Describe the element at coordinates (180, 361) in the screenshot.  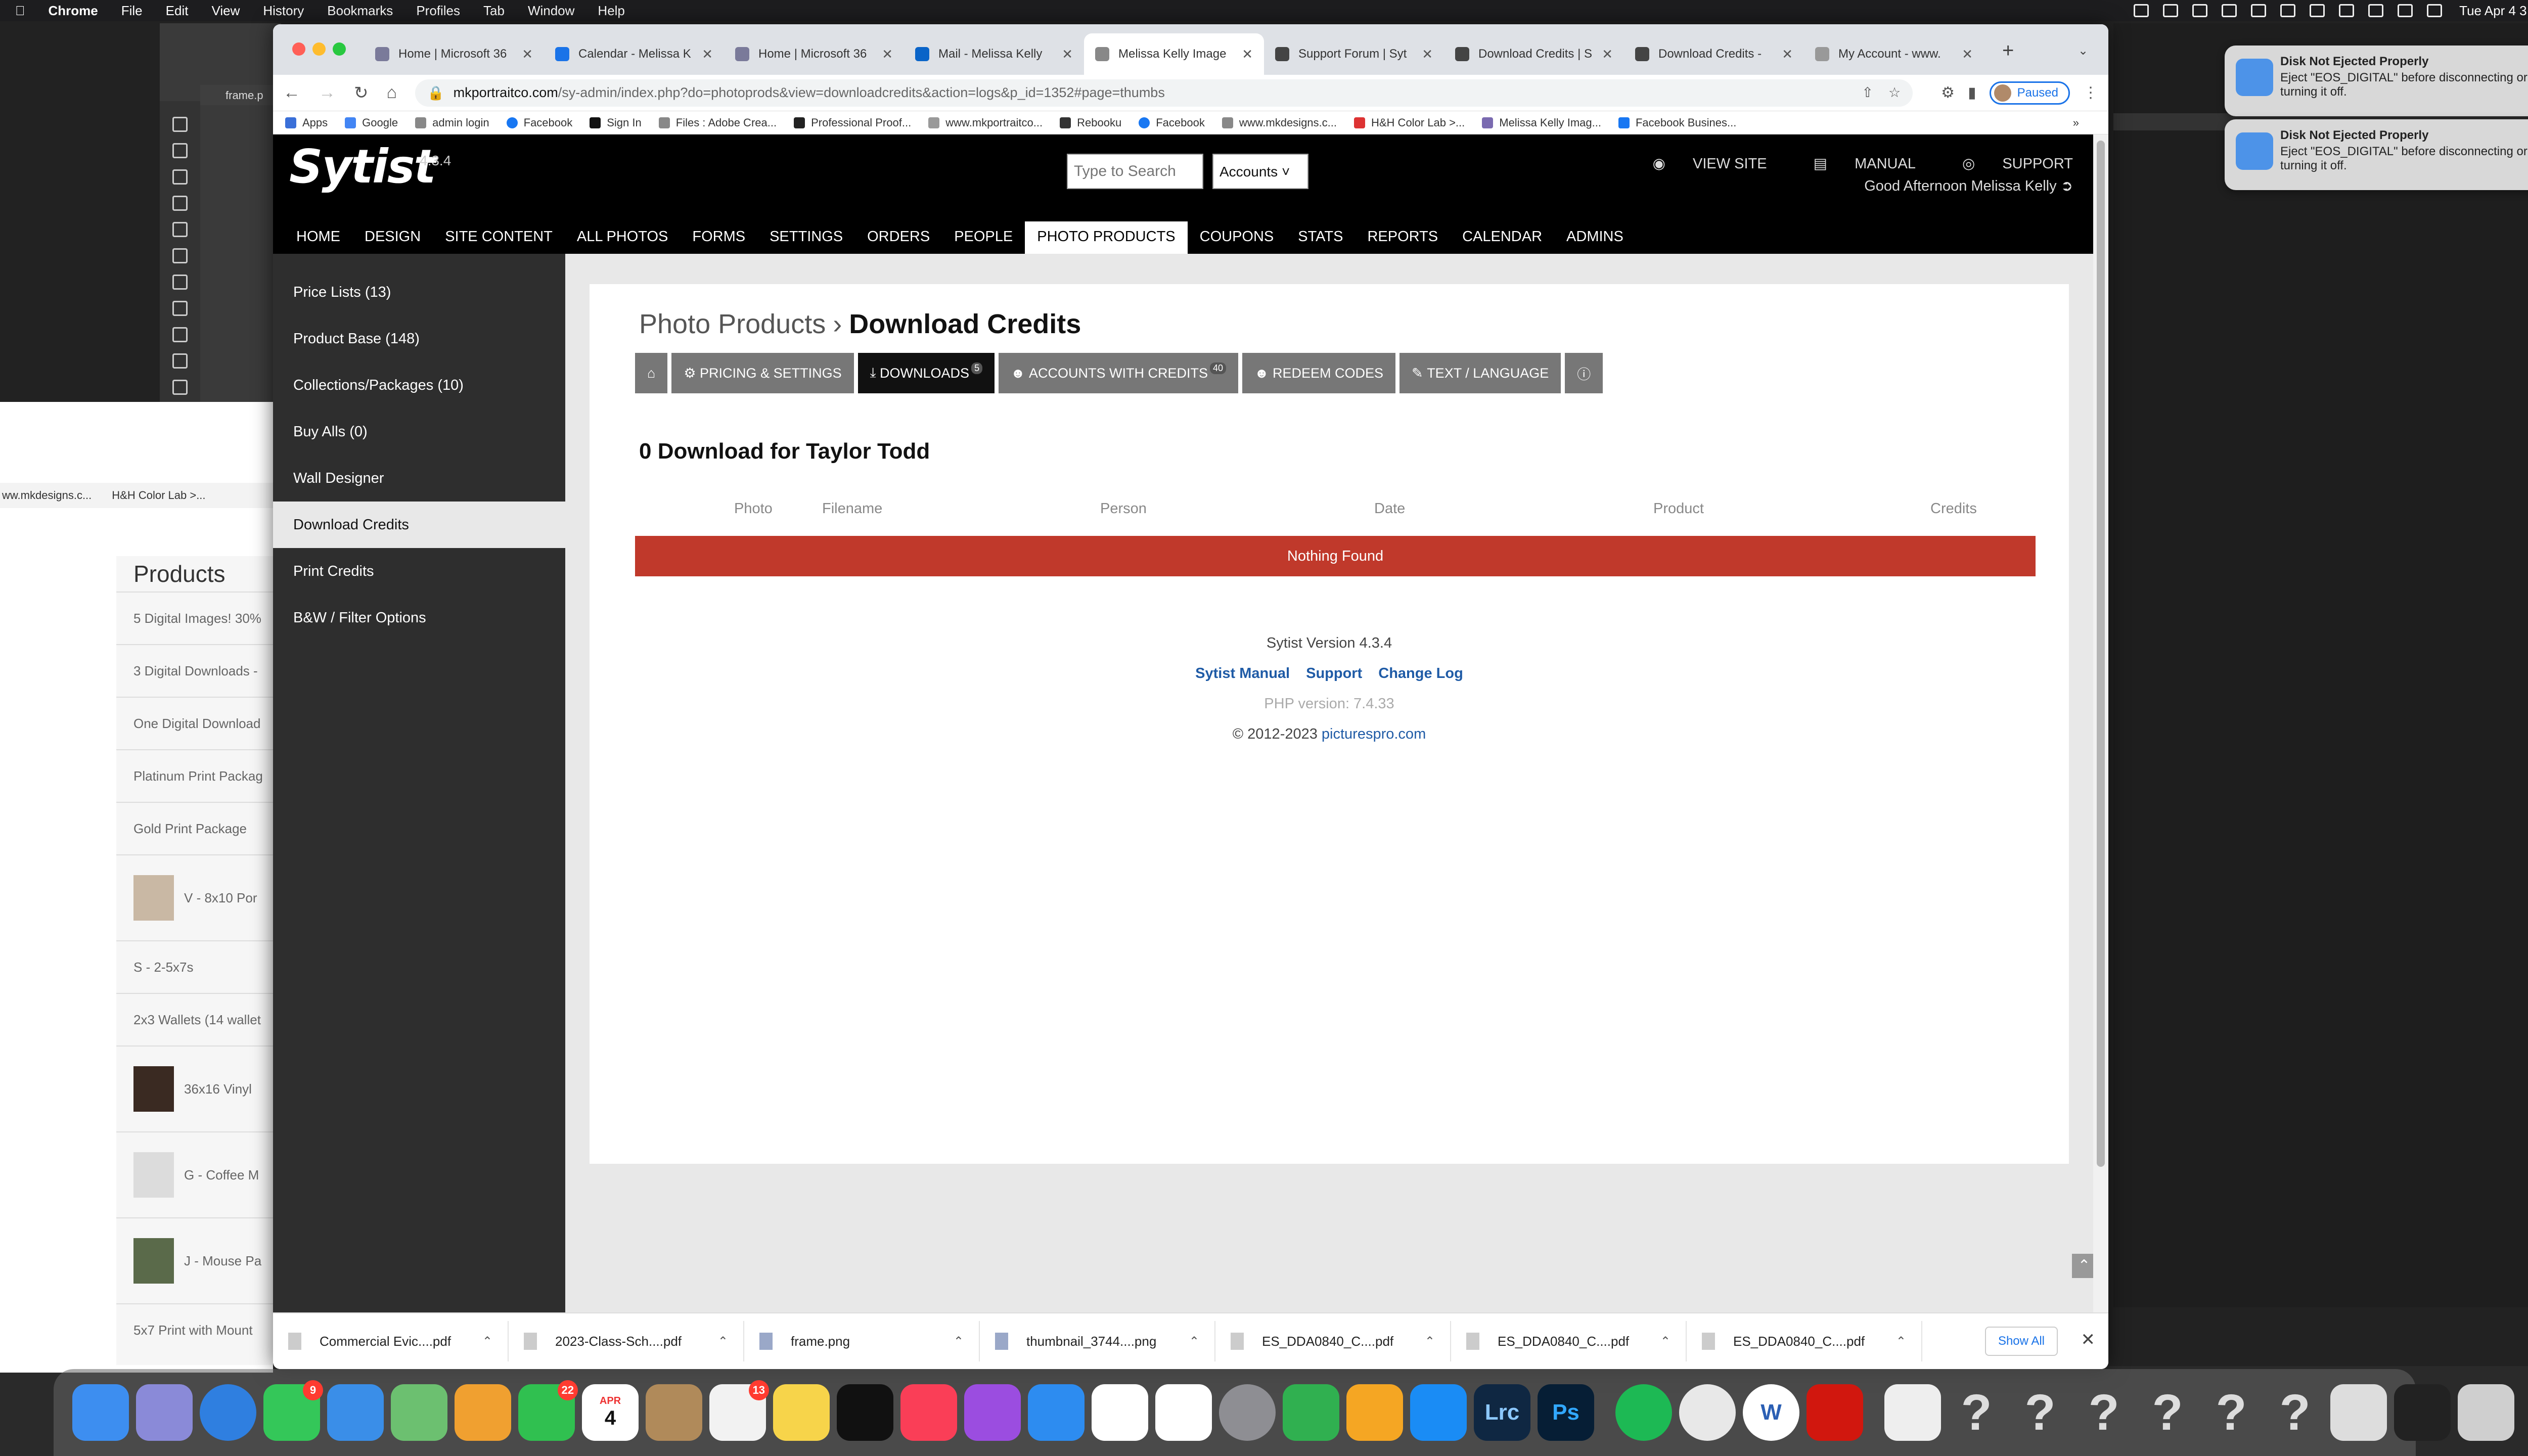
I see `stamp-tool-icon` at that location.